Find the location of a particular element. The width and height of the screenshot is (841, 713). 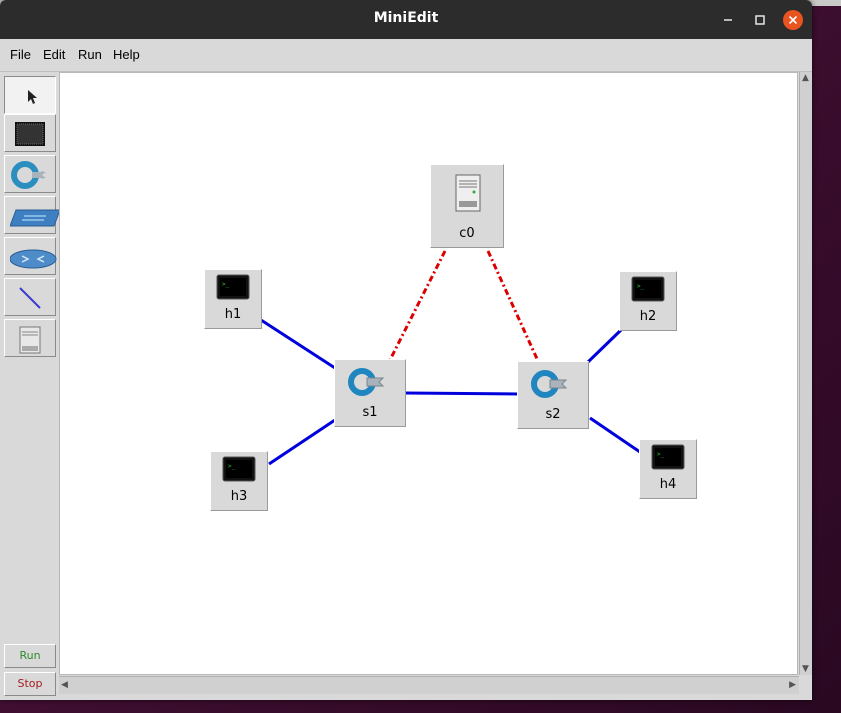

close-button is located at coordinates (793, 20).